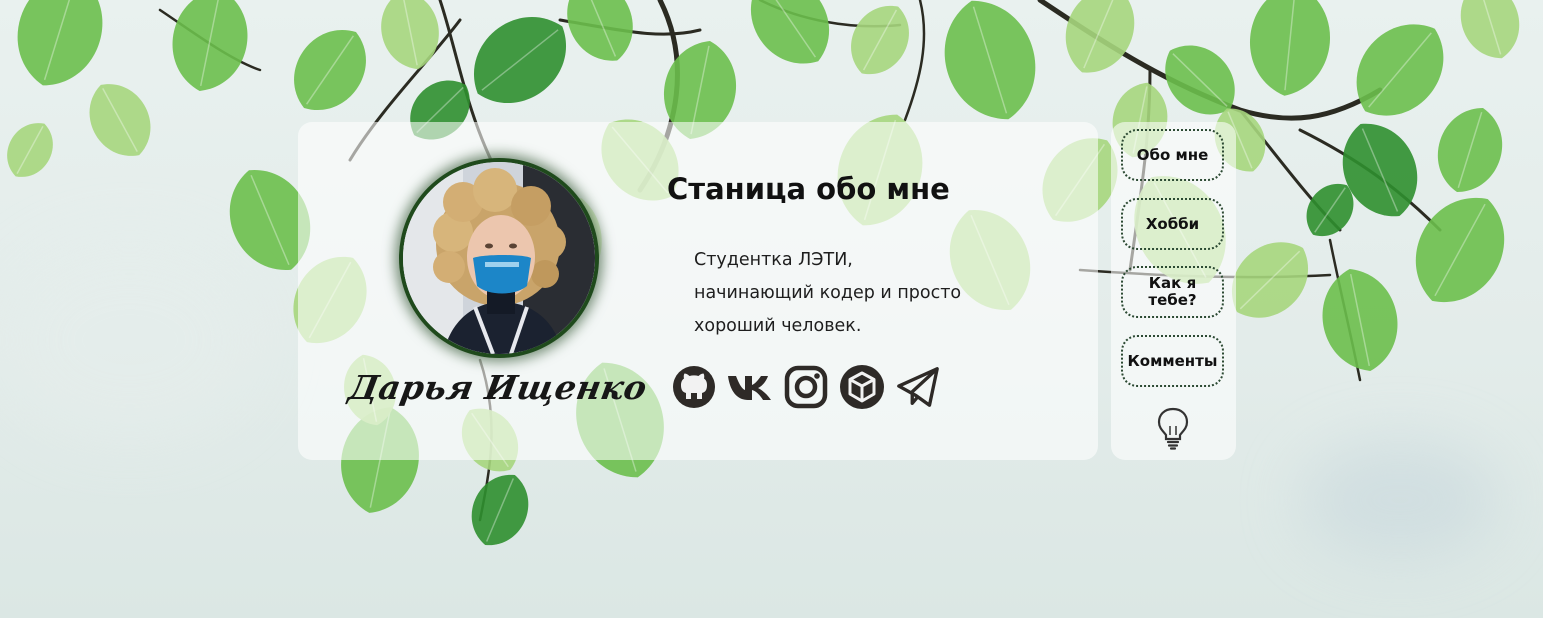 This screenshot has height=618, width=1543. I want to click on avatar, so click(499, 258).